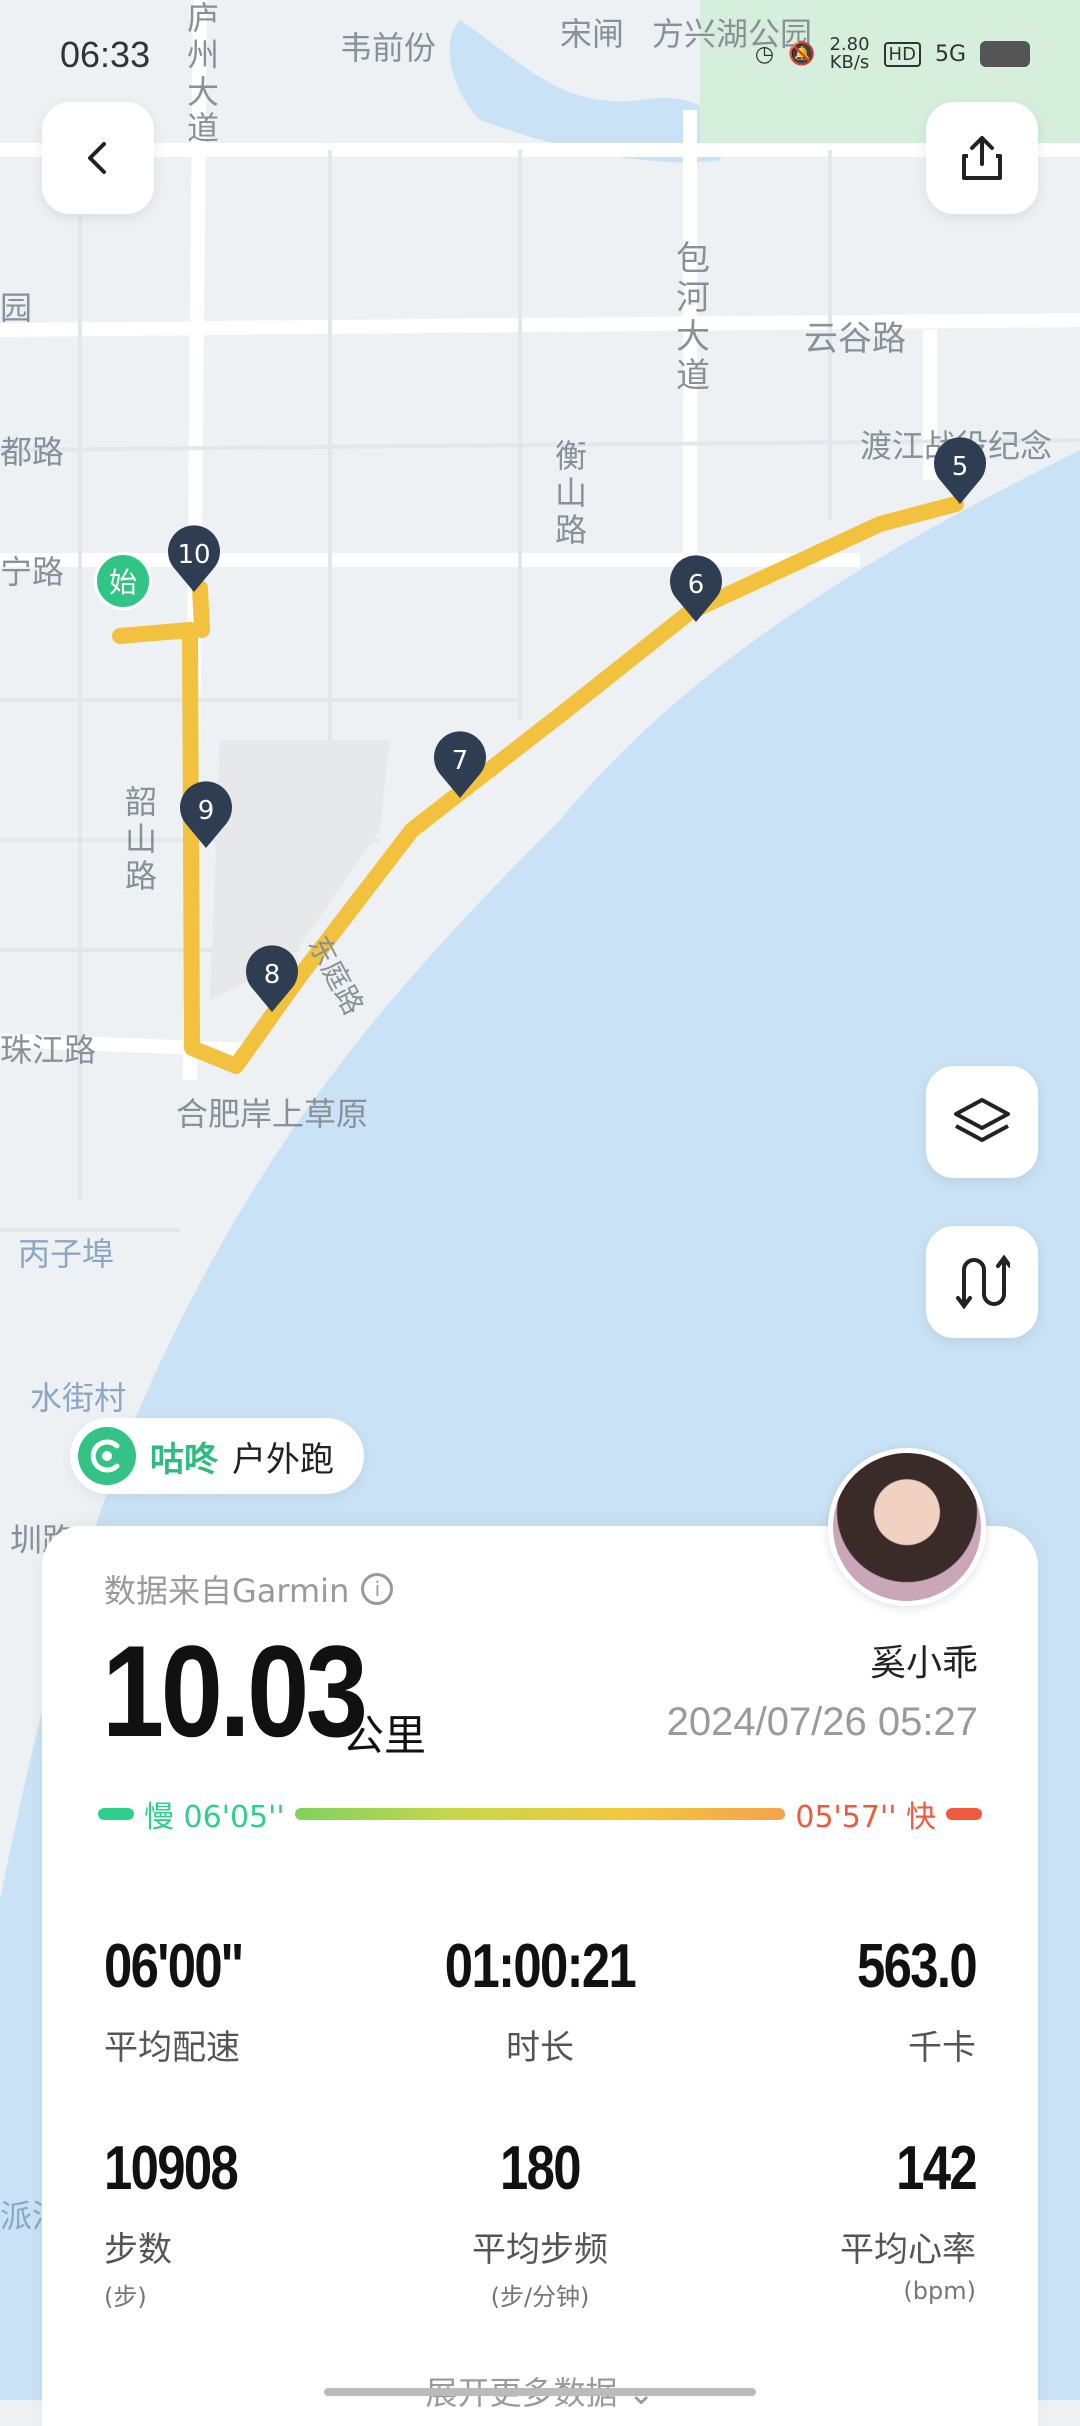 Image resolution: width=1080 pixels, height=2426 pixels. Describe the element at coordinates (802, 54) in the screenshot. I see `mute-icon: 🔕` at that location.